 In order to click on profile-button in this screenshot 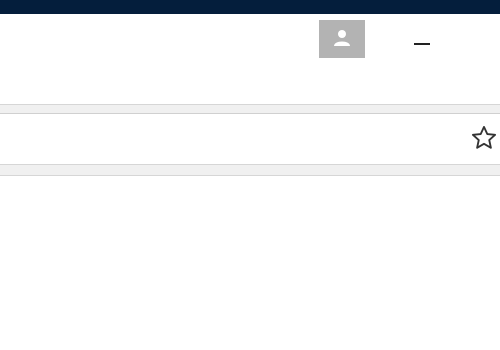, I will do `click(342, 39)`.